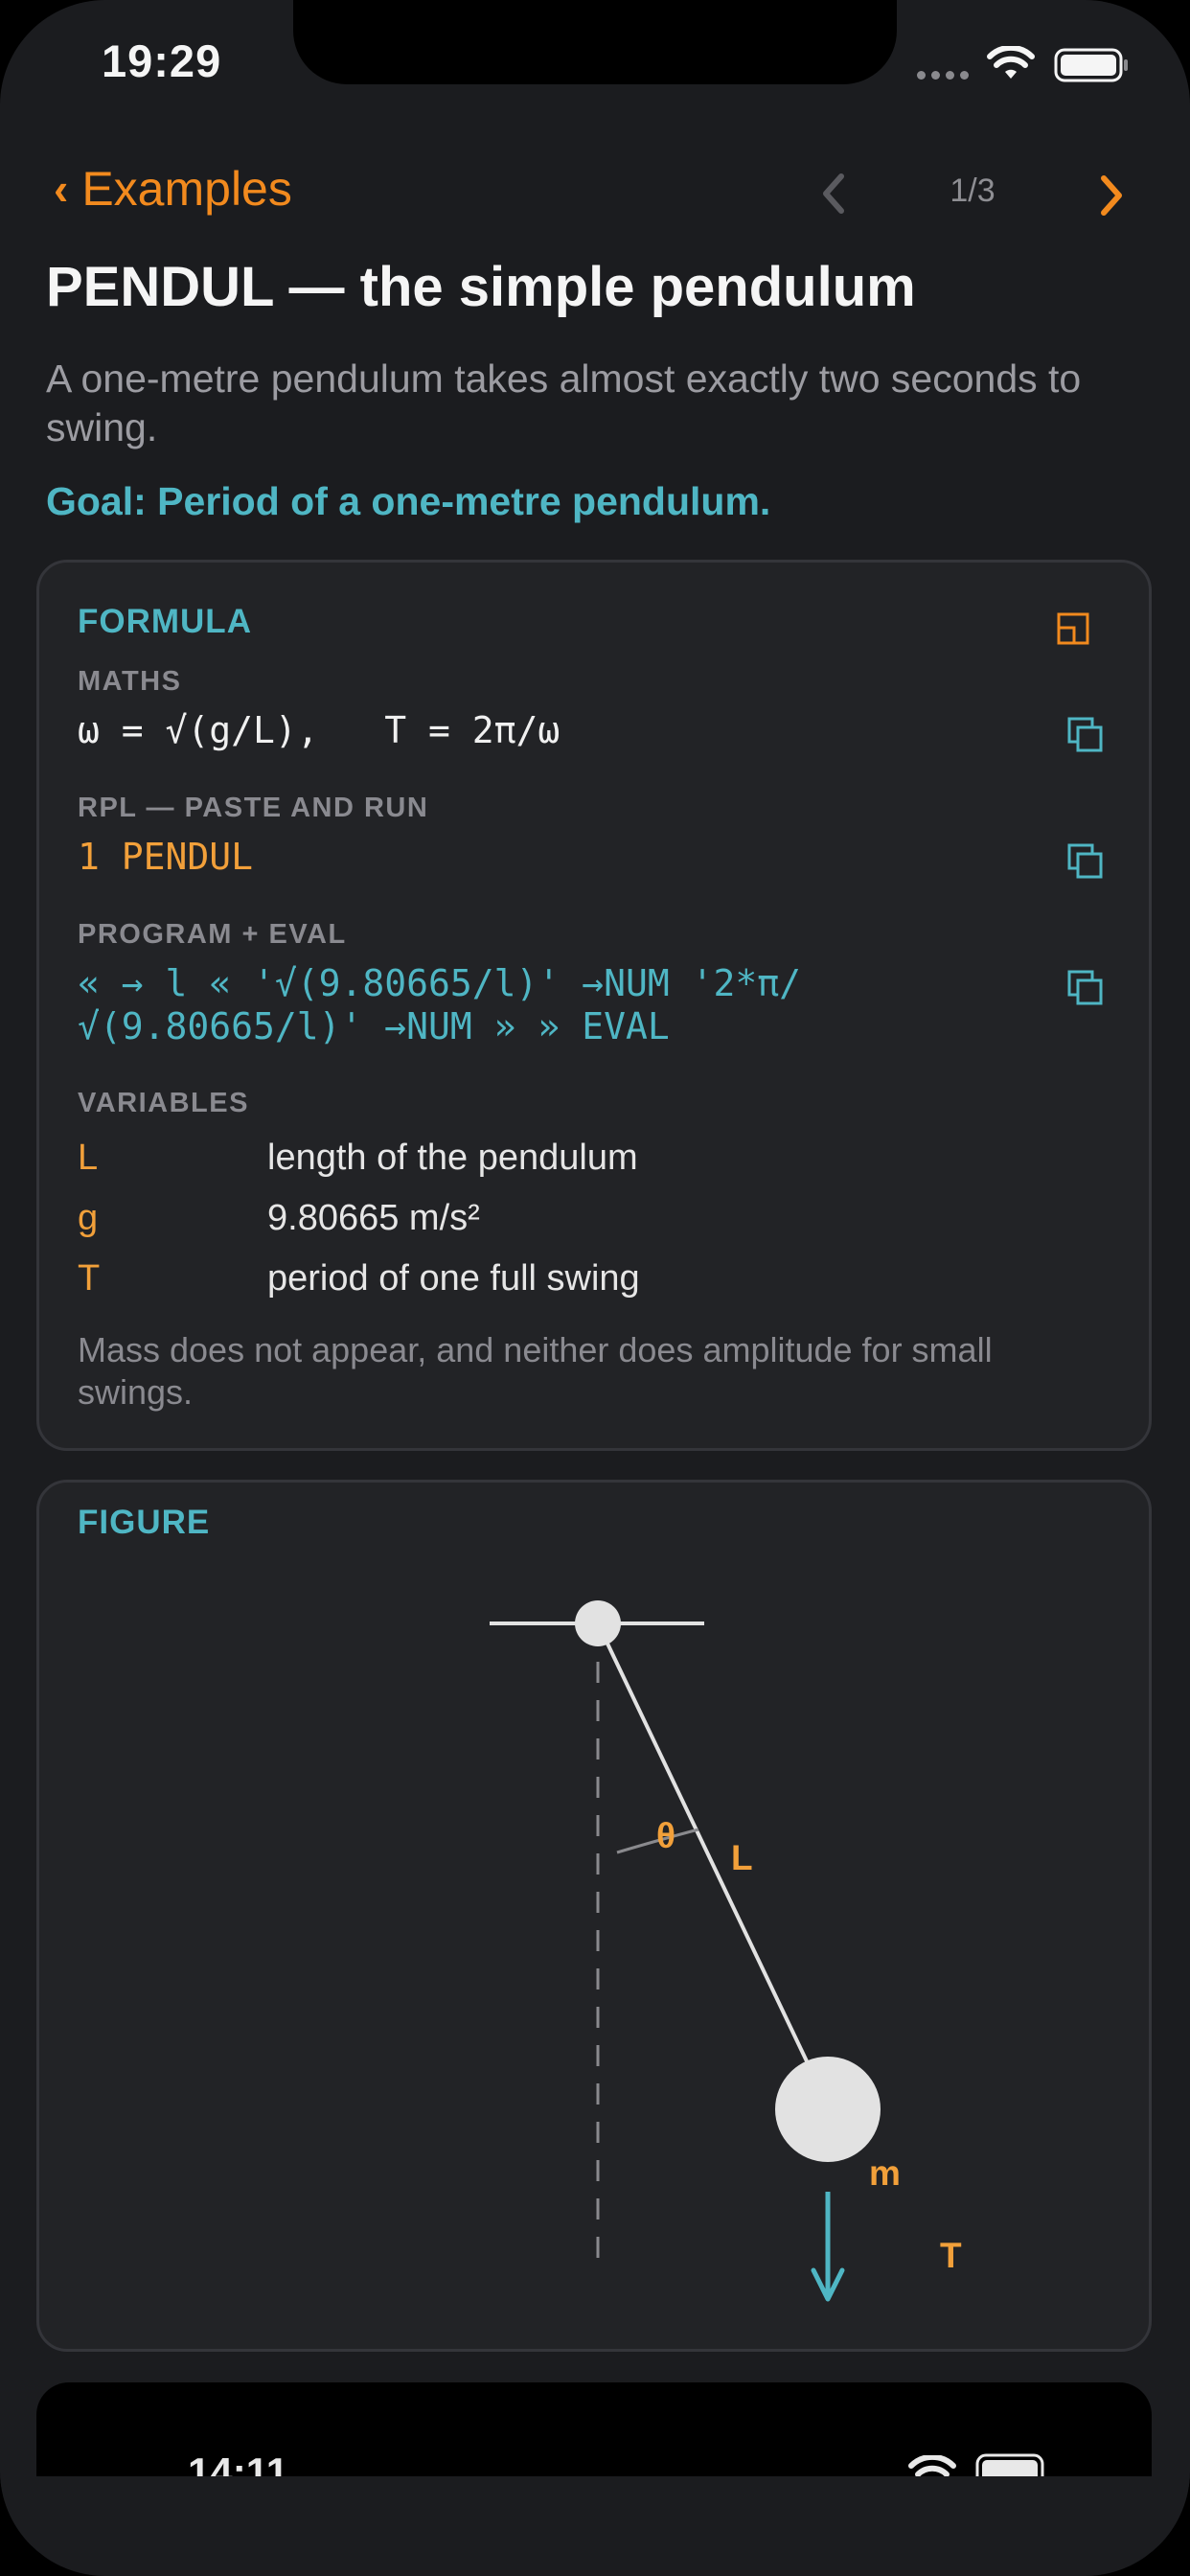  Describe the element at coordinates (885, 2173) in the screenshot. I see `mass-label: m` at that location.